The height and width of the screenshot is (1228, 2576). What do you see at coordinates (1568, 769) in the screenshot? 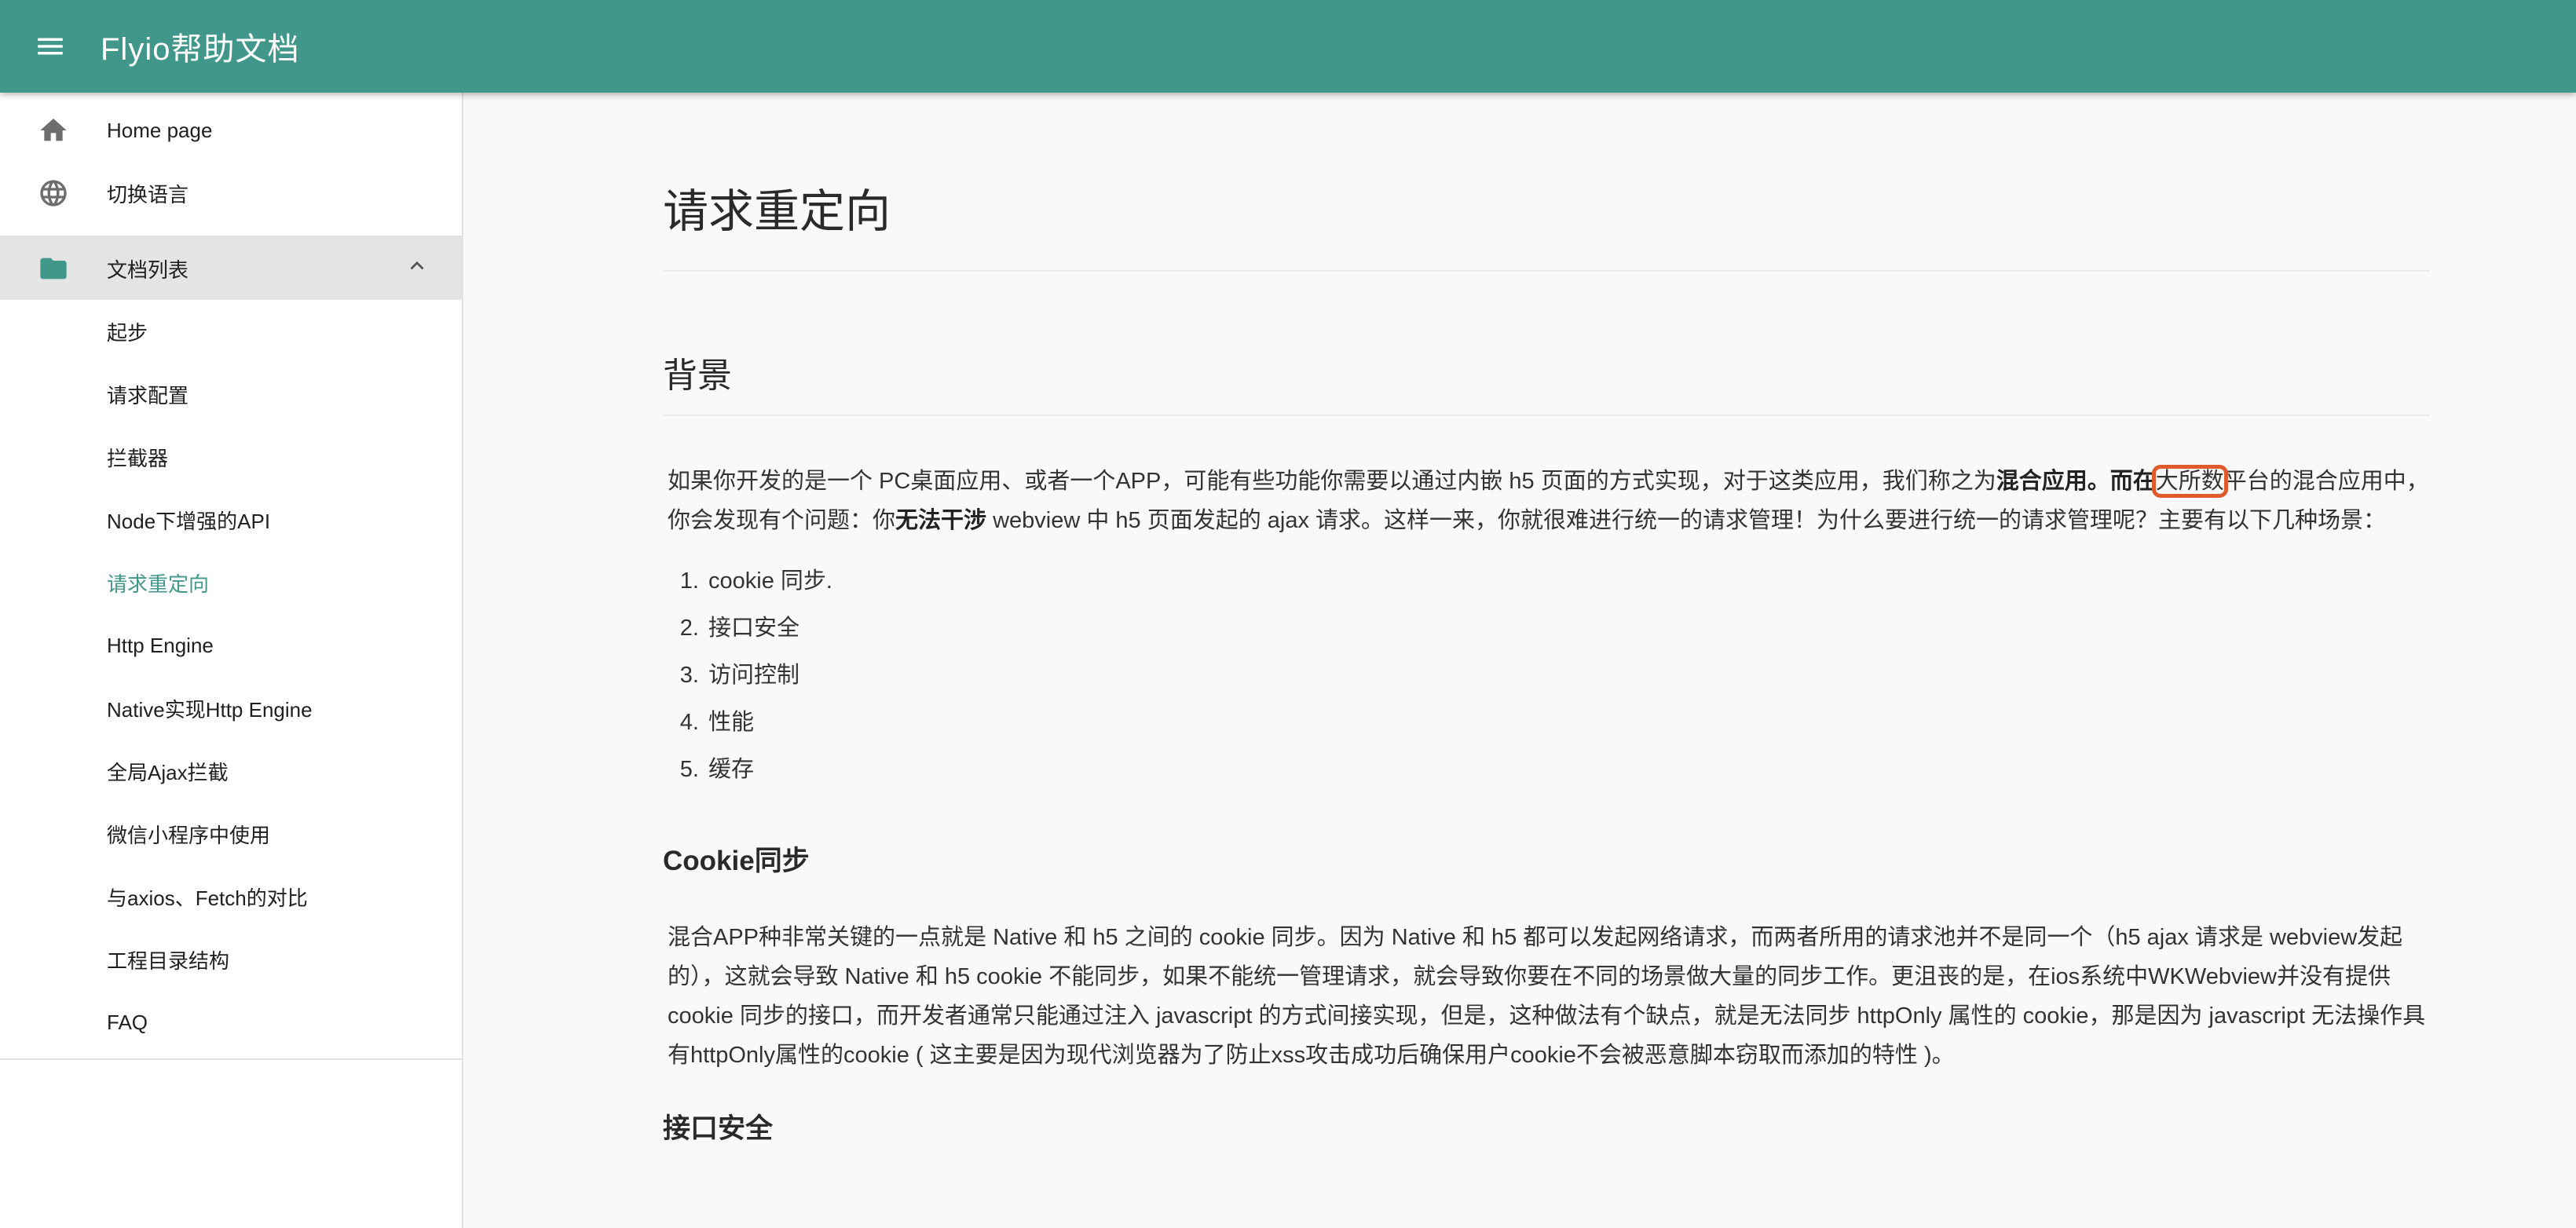
I see `list-item: 缓存` at bounding box center [1568, 769].